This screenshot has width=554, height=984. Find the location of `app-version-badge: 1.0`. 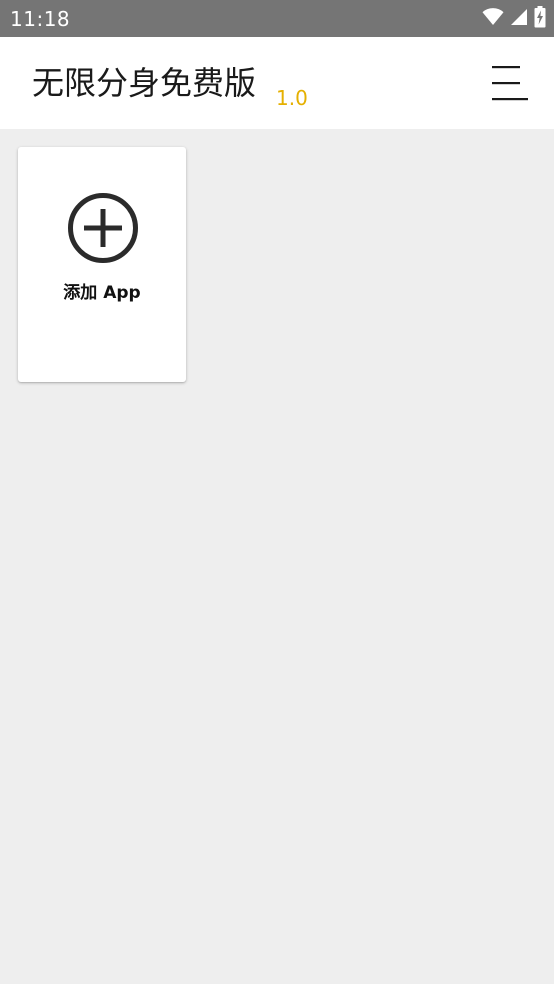

app-version-badge: 1.0 is located at coordinates (292, 98).